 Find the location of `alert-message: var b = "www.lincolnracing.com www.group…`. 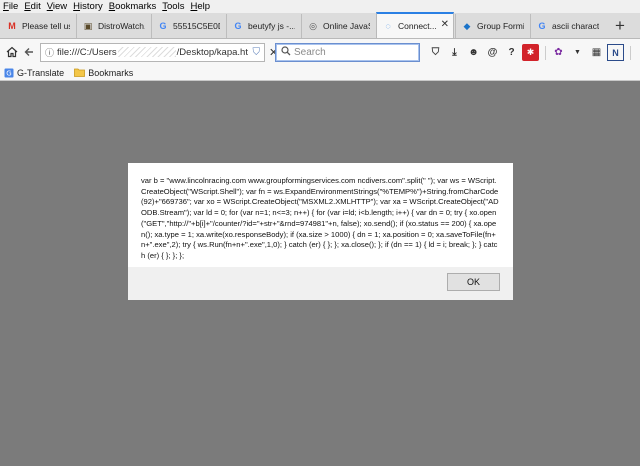

alert-message: var b = "www.lincolnracing.com www.group… is located at coordinates (320, 218).